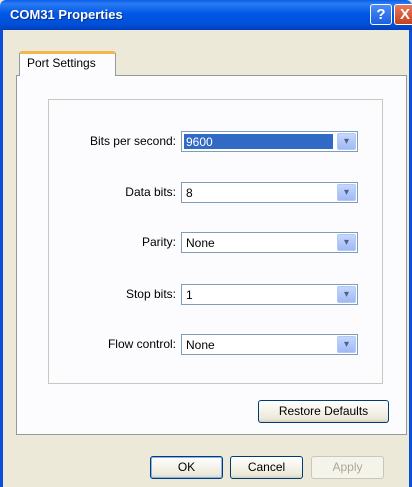  I want to click on close-icon: X, so click(404, 14).